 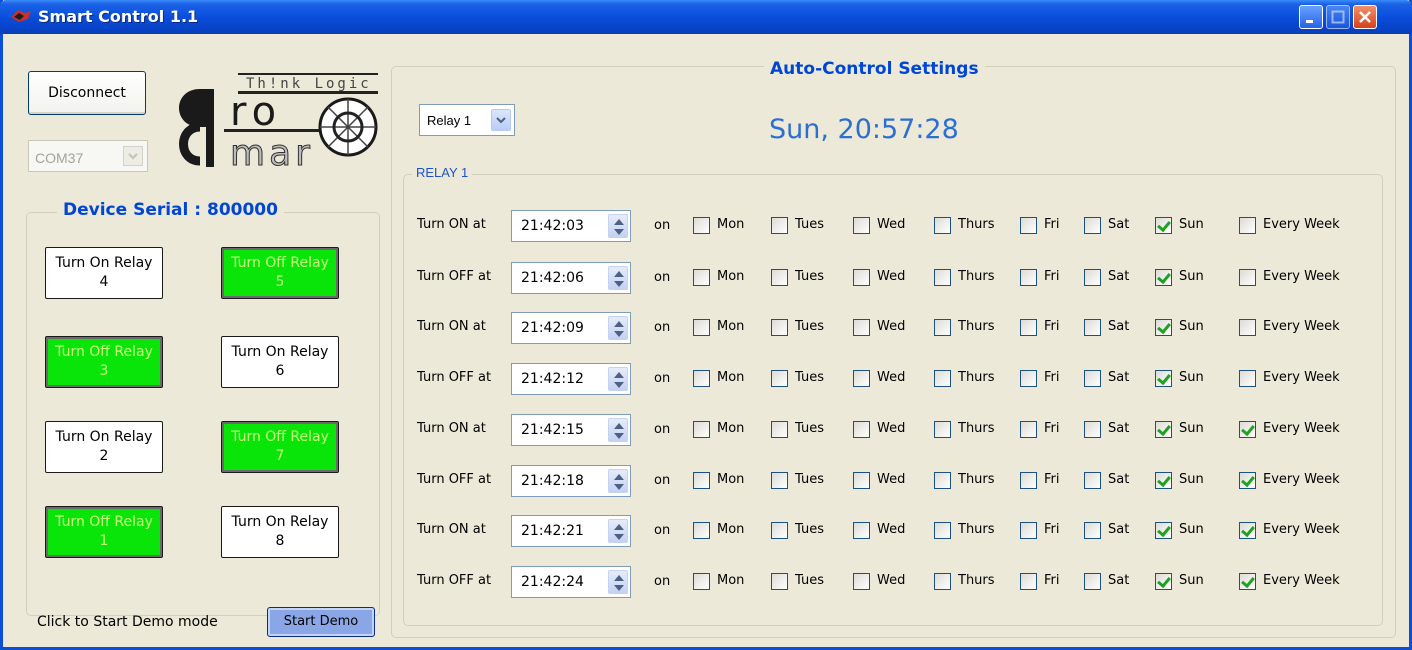 I want to click on relay-select: Relay 1, so click(x=467, y=120).